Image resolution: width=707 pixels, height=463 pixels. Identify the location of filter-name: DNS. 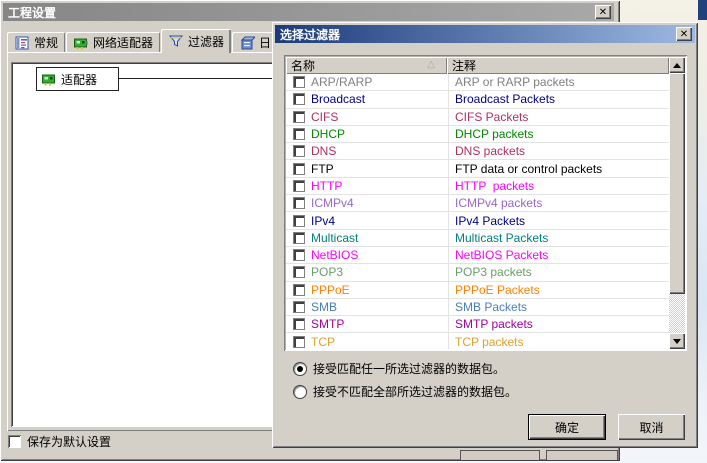
(324, 151).